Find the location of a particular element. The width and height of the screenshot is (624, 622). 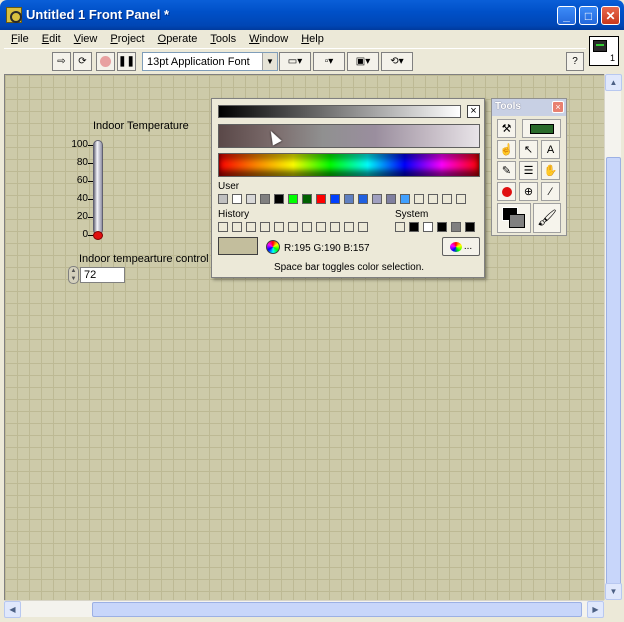

menu-window: Window is located at coordinates (268, 39).